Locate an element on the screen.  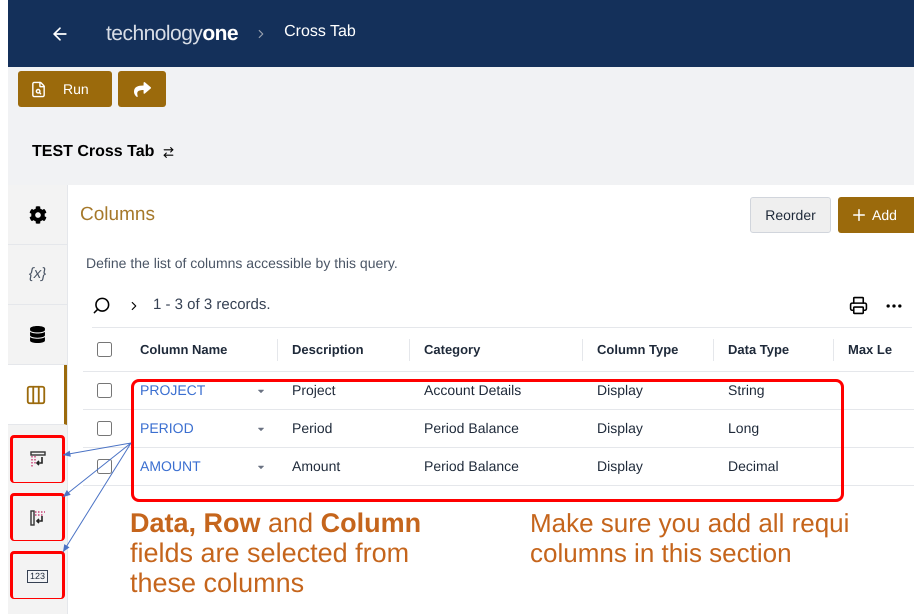
table-cell: Decimal is located at coordinates (753, 466).